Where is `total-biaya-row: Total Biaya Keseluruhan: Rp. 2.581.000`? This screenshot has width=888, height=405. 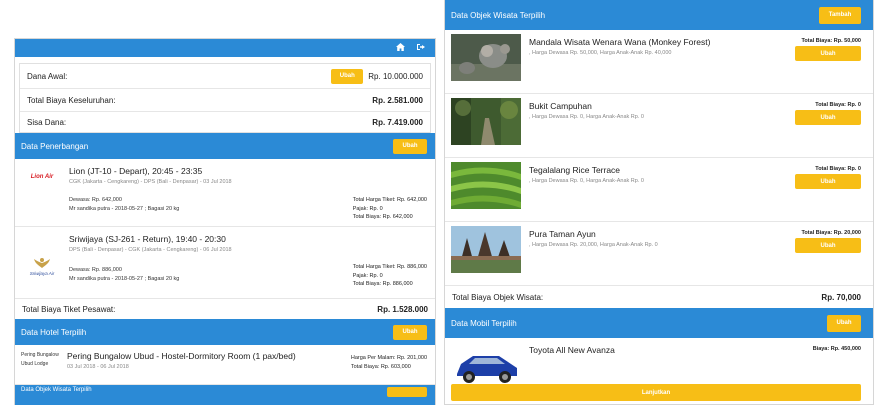
total-biaya-row: Total Biaya Keseluruhan: Rp. 2.581.000 is located at coordinates (225, 100).